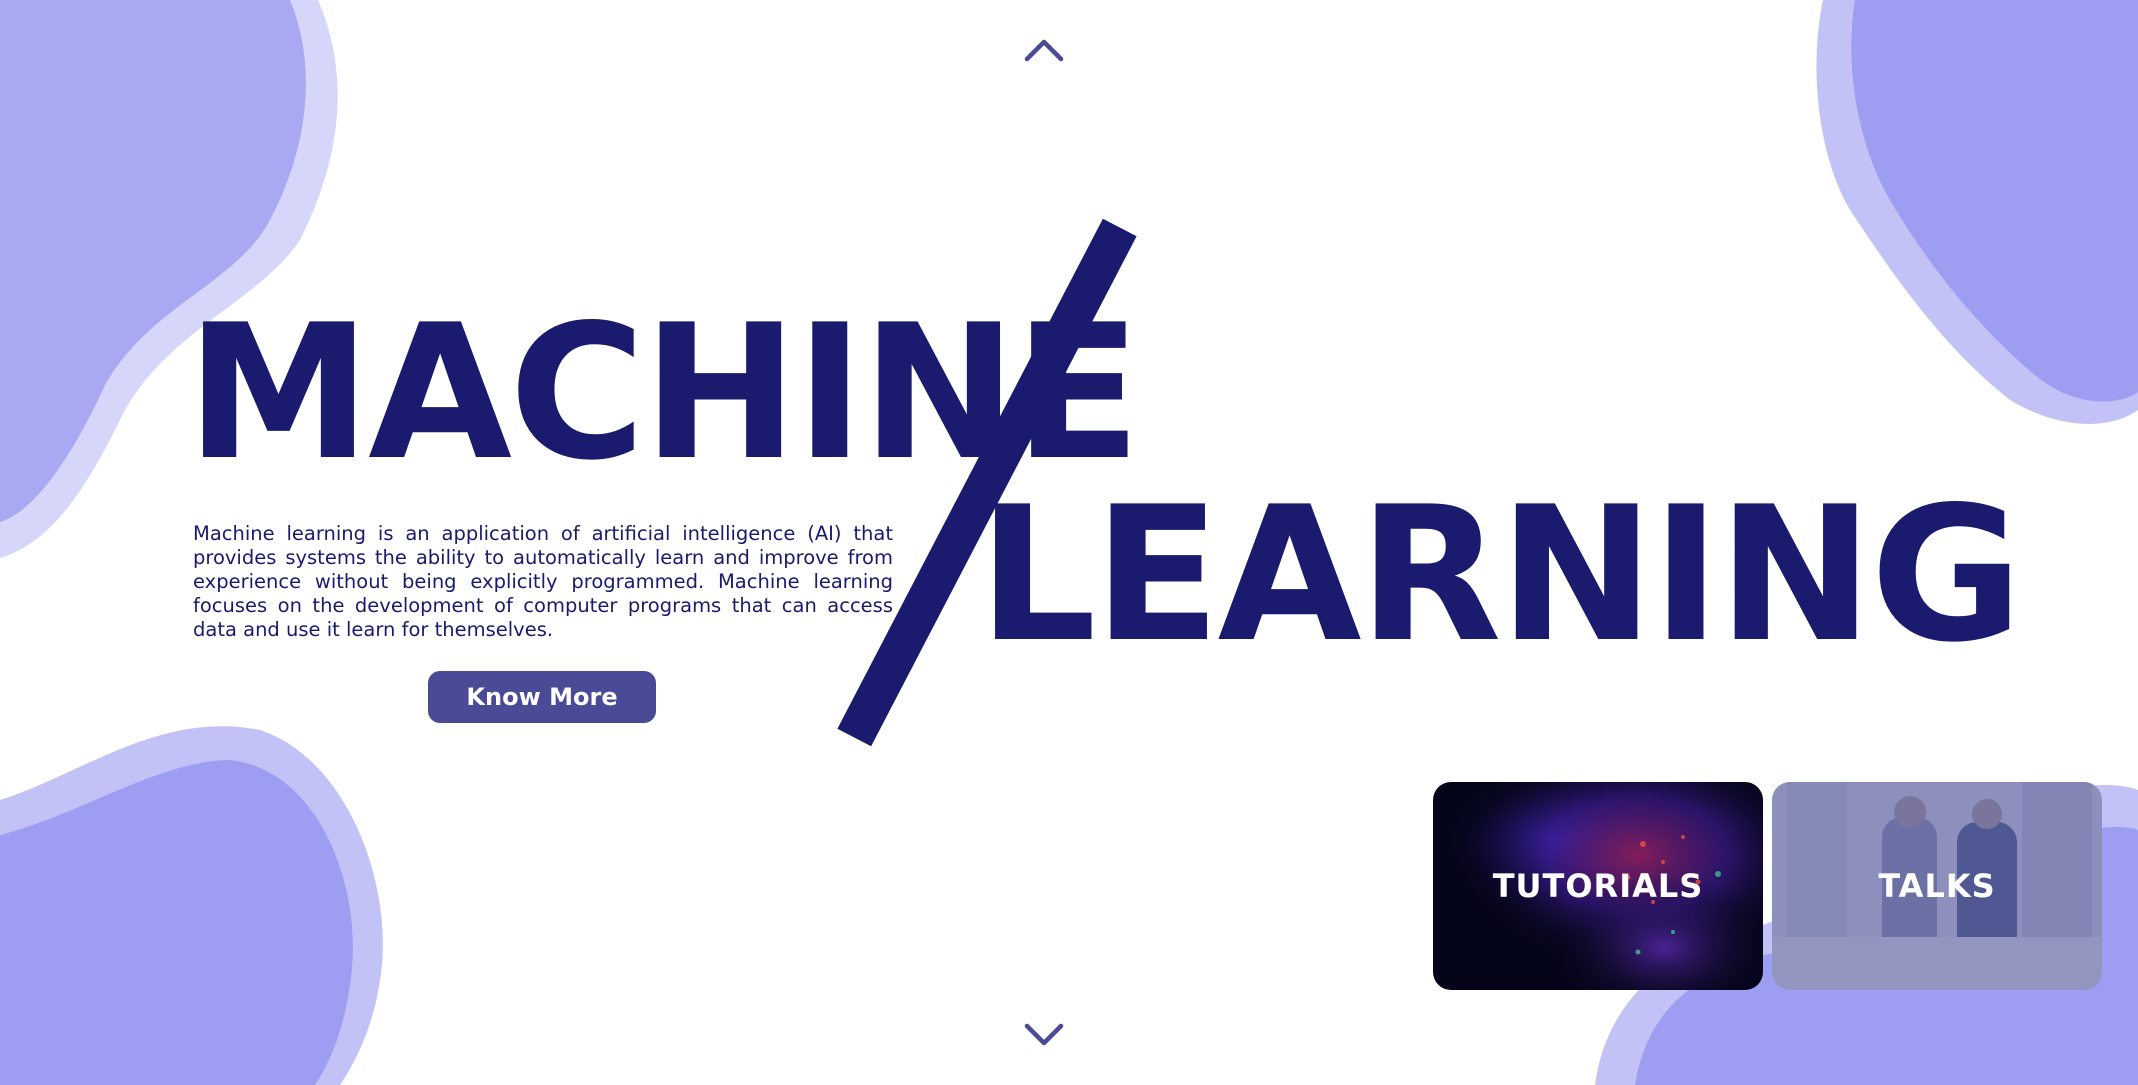 The height and width of the screenshot is (1085, 2138). I want to click on blob-bottom-left, so click(191, 905).